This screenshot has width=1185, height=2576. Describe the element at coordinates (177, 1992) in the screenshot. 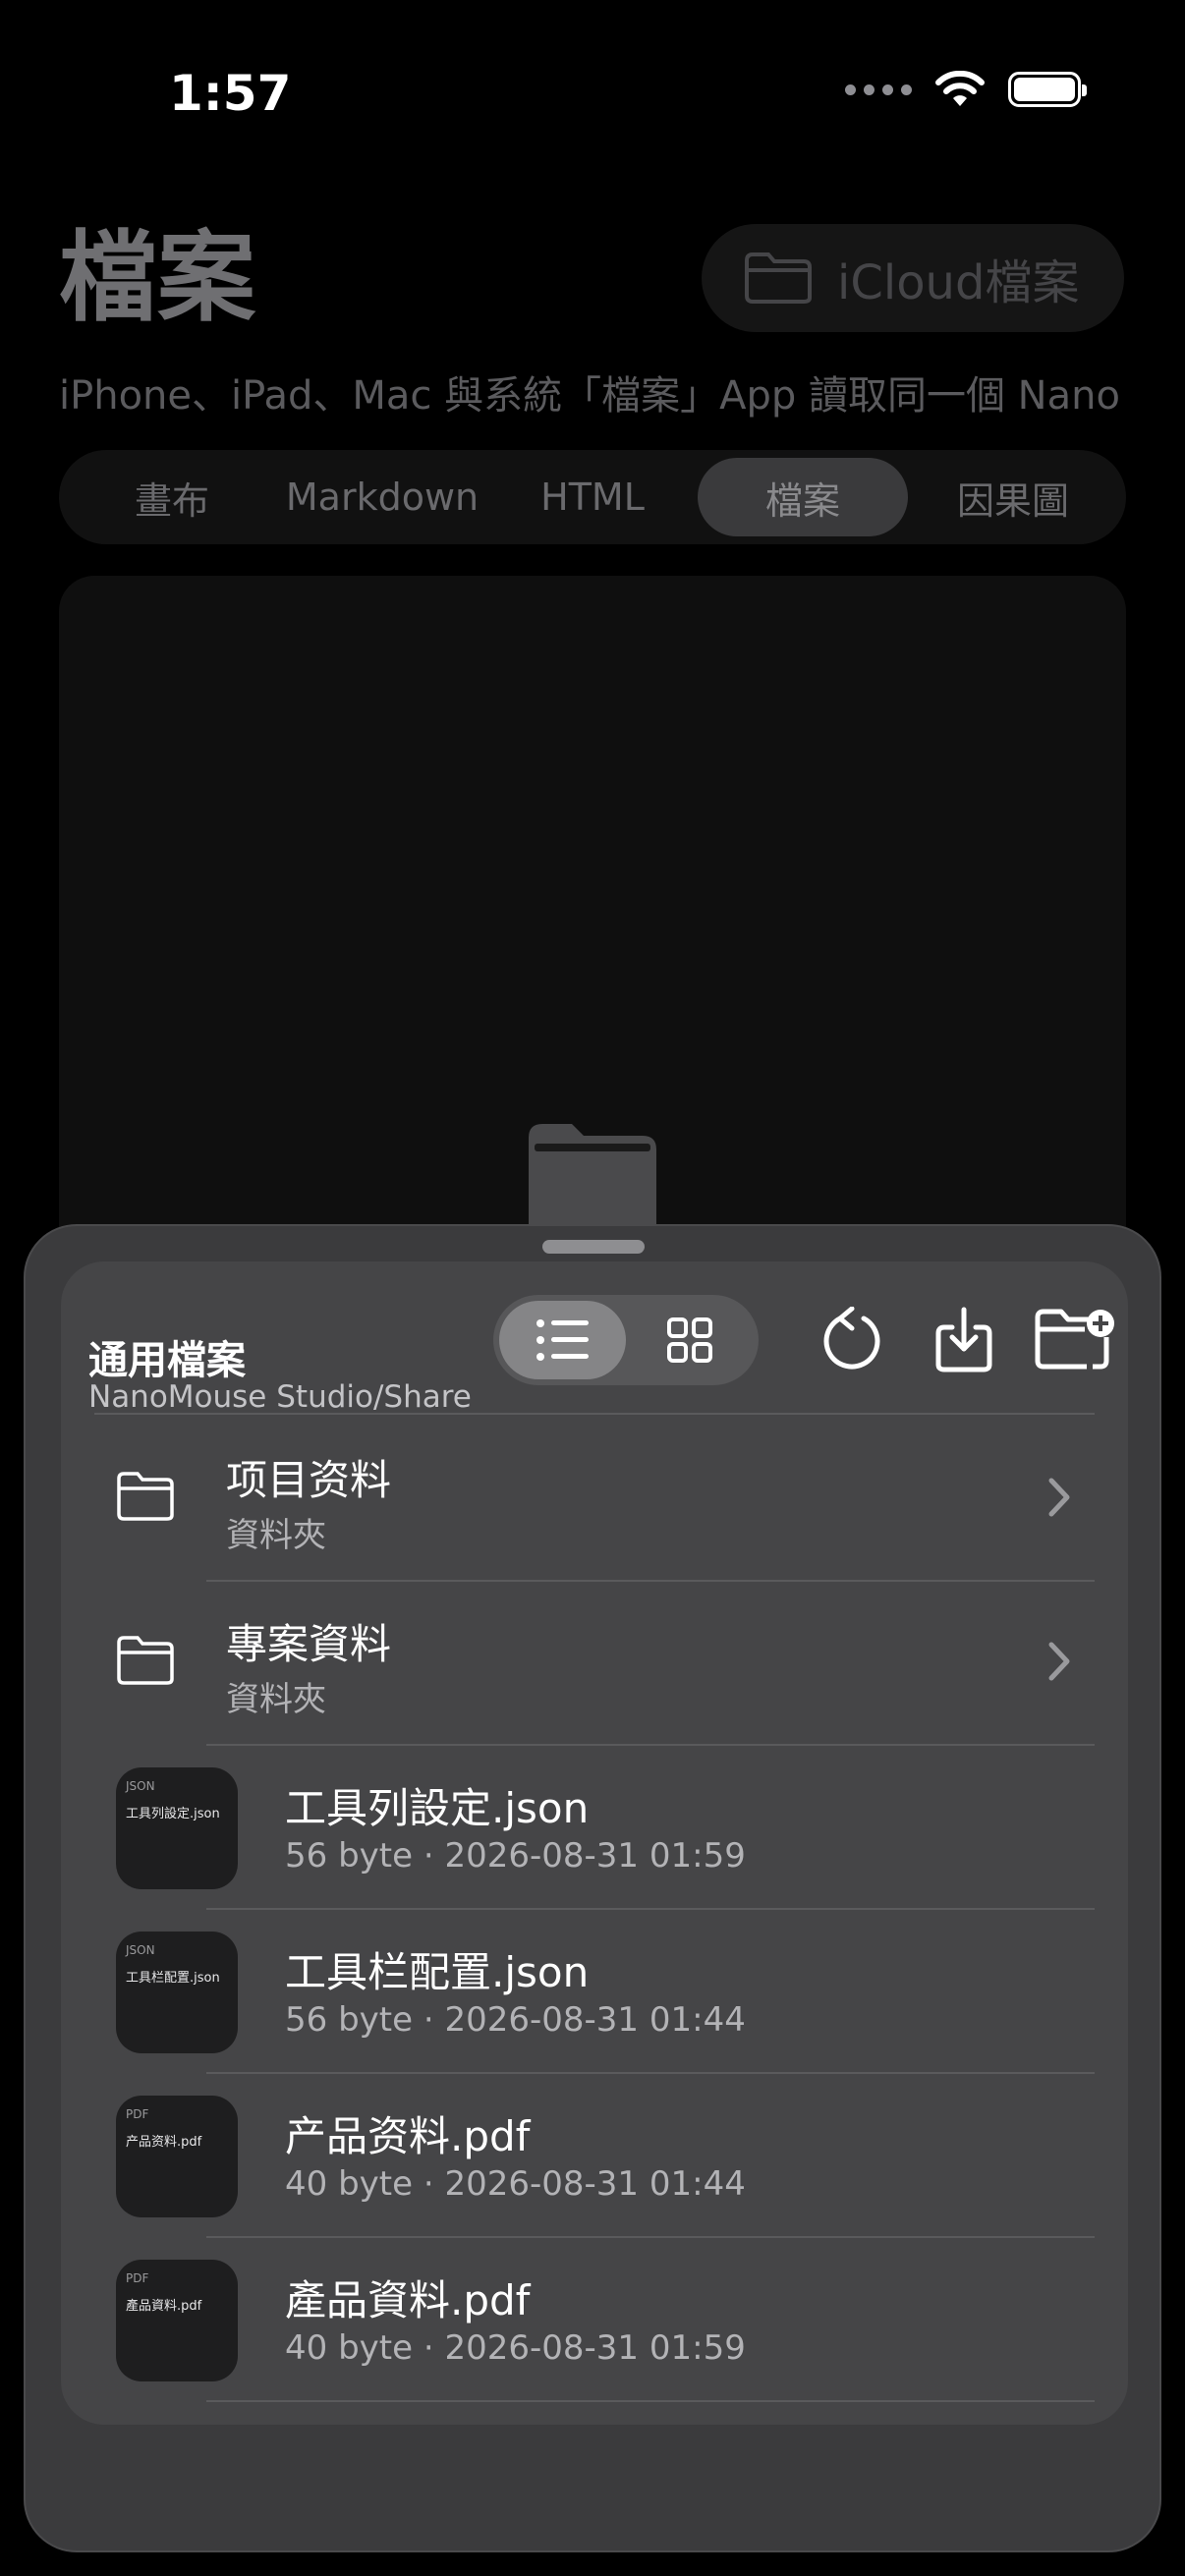

I see `file-thumbnail: JSON 工具栏配置.json` at that location.